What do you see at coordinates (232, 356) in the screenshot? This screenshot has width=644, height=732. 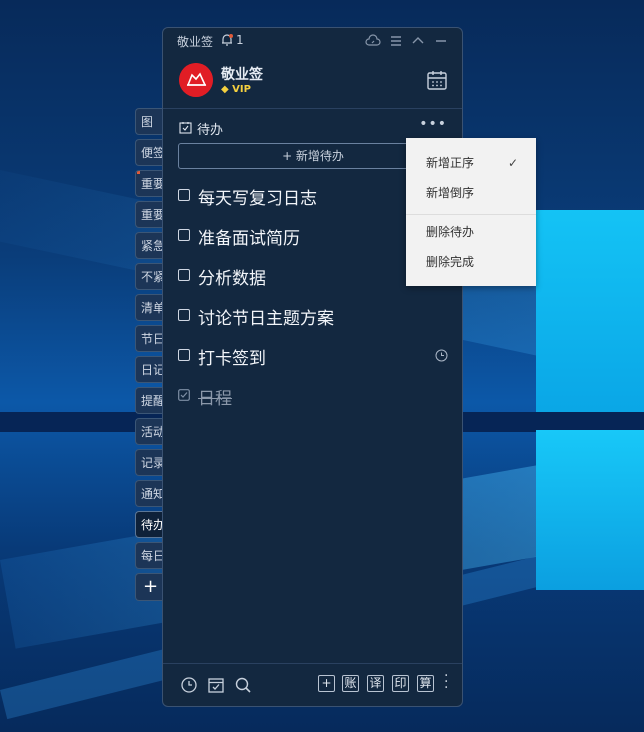 I see `todo-text: 打卡签到` at bounding box center [232, 356].